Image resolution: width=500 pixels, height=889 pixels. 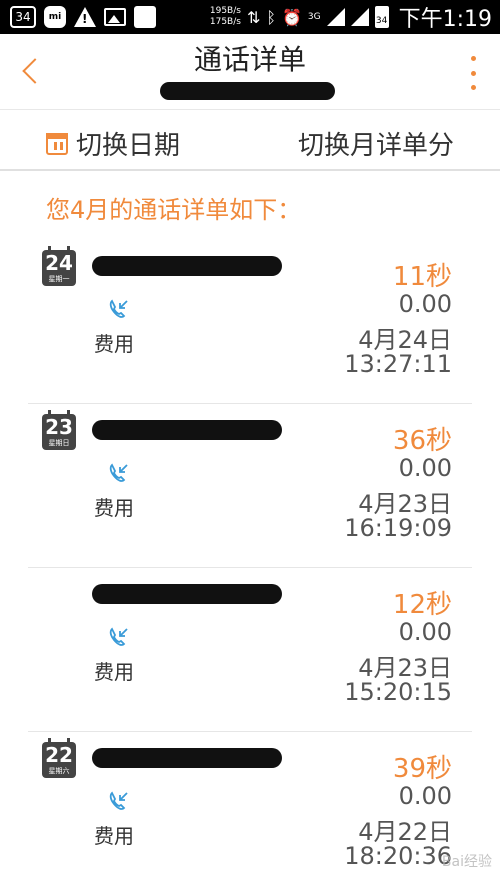 I want to click on switch-month-button: 切换月详单分, so click(x=376, y=143).